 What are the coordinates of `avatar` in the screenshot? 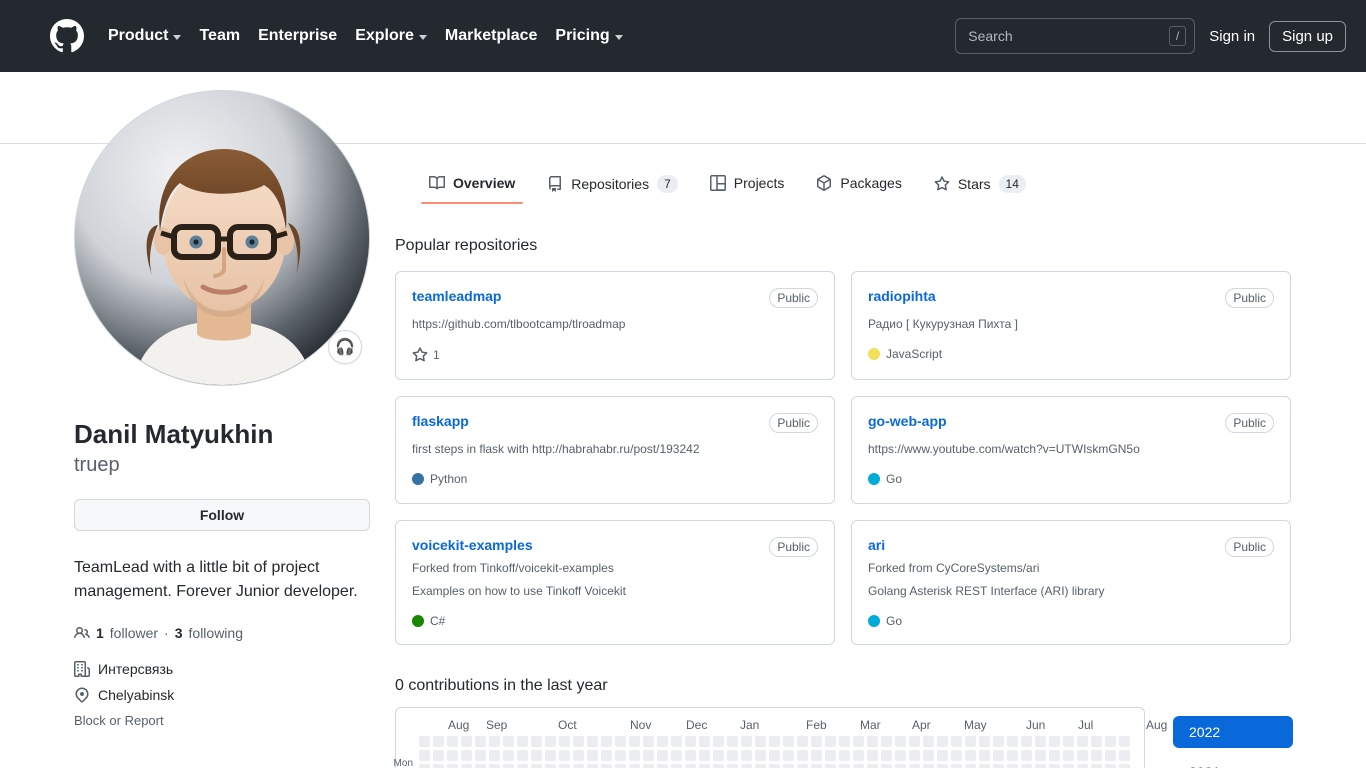 It's located at (222, 238).